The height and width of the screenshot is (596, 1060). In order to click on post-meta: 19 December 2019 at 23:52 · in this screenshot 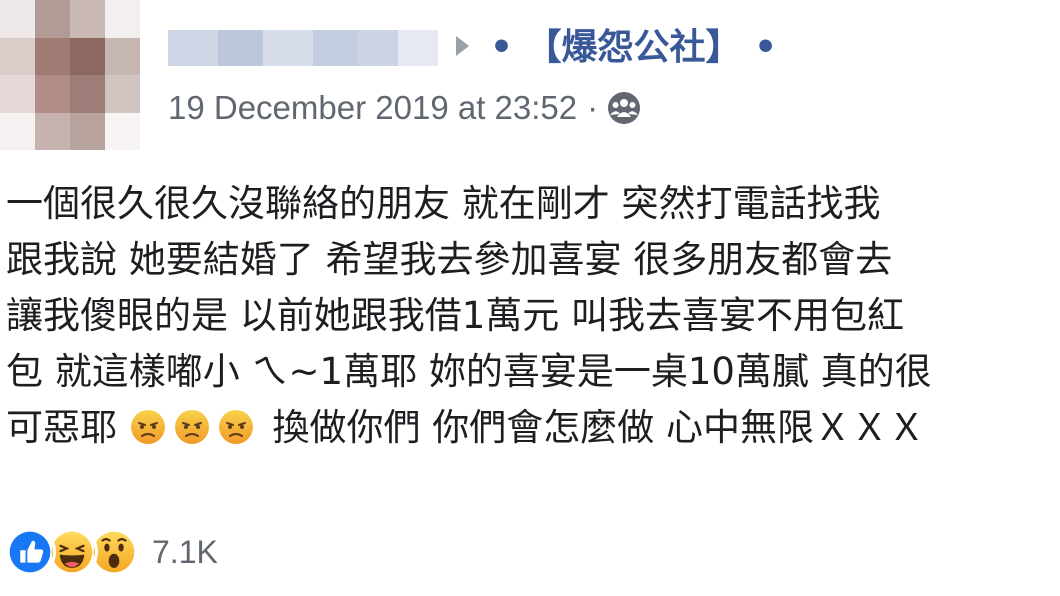, I will do `click(405, 108)`.